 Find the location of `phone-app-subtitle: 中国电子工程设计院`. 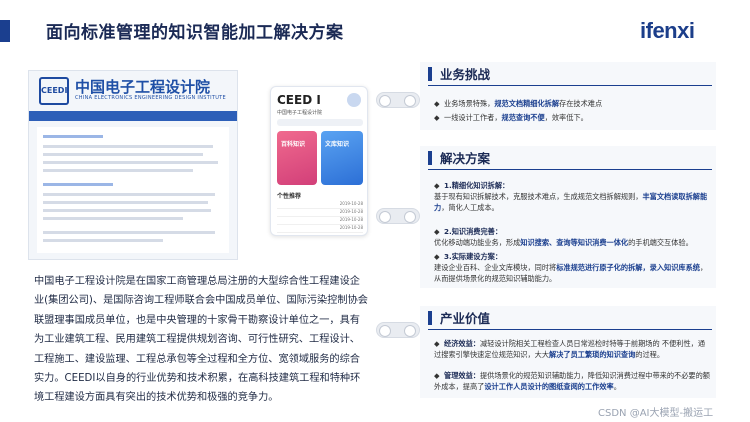

phone-app-subtitle: 中国电子工程设计院 is located at coordinates (300, 113).